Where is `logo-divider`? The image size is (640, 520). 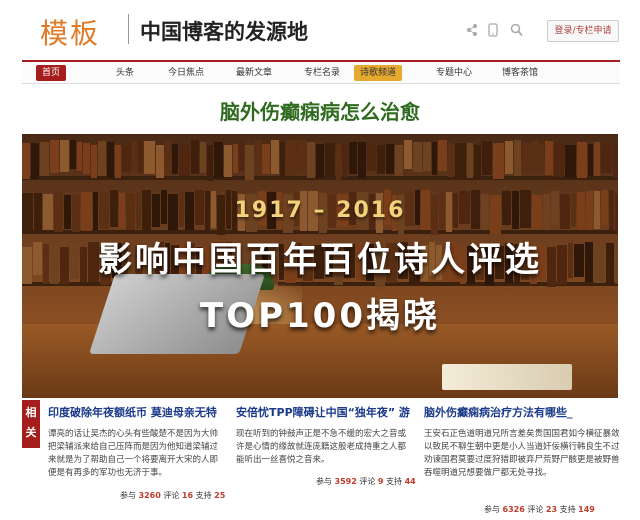
logo-divider is located at coordinates (128, 29).